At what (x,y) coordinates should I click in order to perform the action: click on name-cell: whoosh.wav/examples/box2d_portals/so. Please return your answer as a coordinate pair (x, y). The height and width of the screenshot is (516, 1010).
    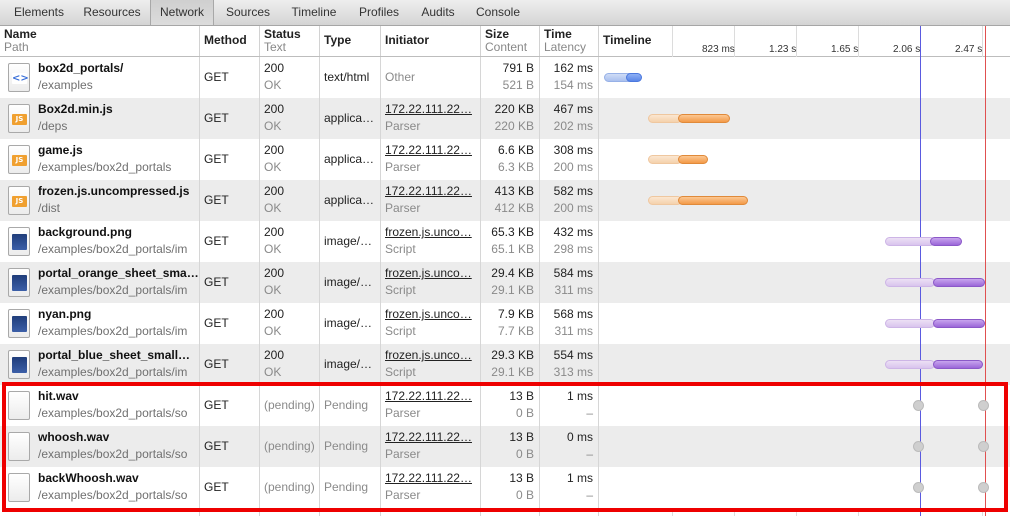
    Looking at the image, I should click on (99, 446).